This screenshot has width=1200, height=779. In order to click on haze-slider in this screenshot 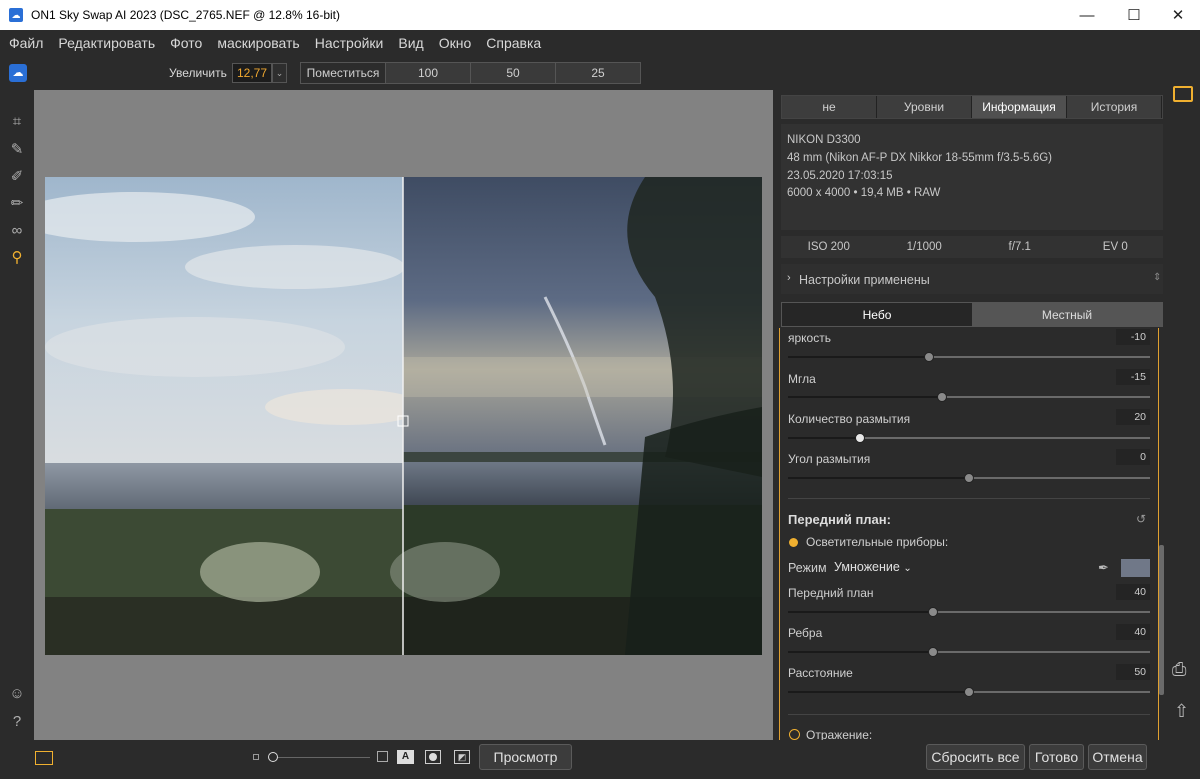, I will do `click(969, 397)`.